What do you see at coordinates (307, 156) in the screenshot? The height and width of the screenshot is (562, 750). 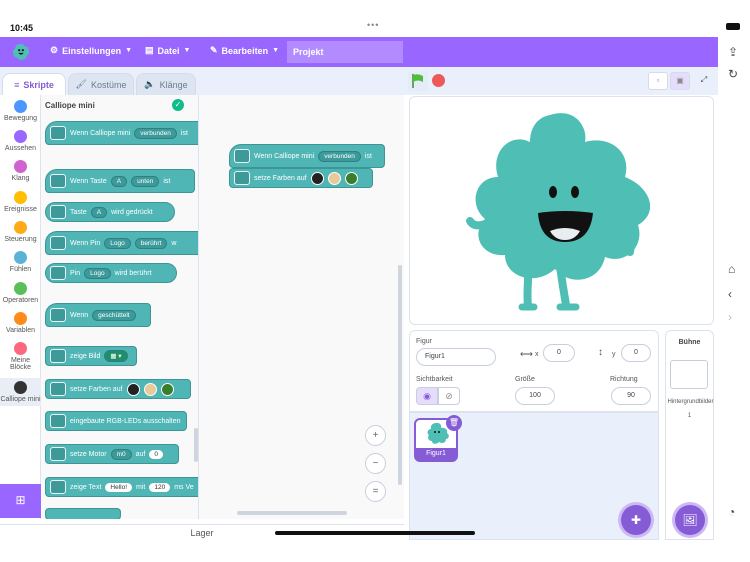 I see `ws-block-when-connected: Wenn Calliope mini verbunden ist` at bounding box center [307, 156].